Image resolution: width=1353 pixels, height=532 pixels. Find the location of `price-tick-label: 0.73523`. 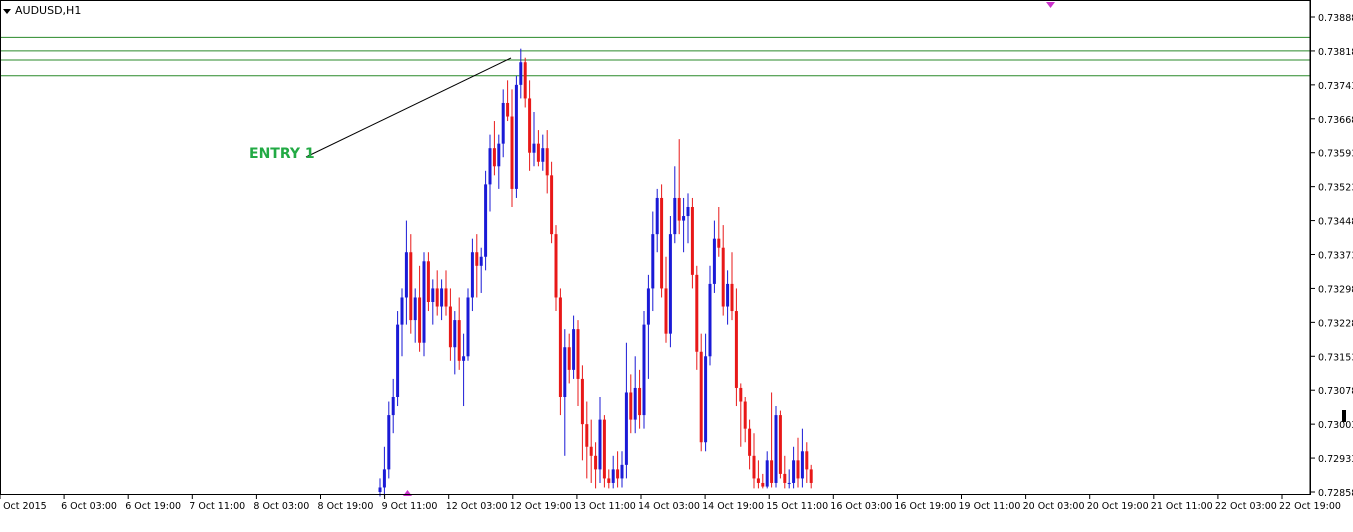

price-tick-label: 0.73523 is located at coordinates (1335, 188).